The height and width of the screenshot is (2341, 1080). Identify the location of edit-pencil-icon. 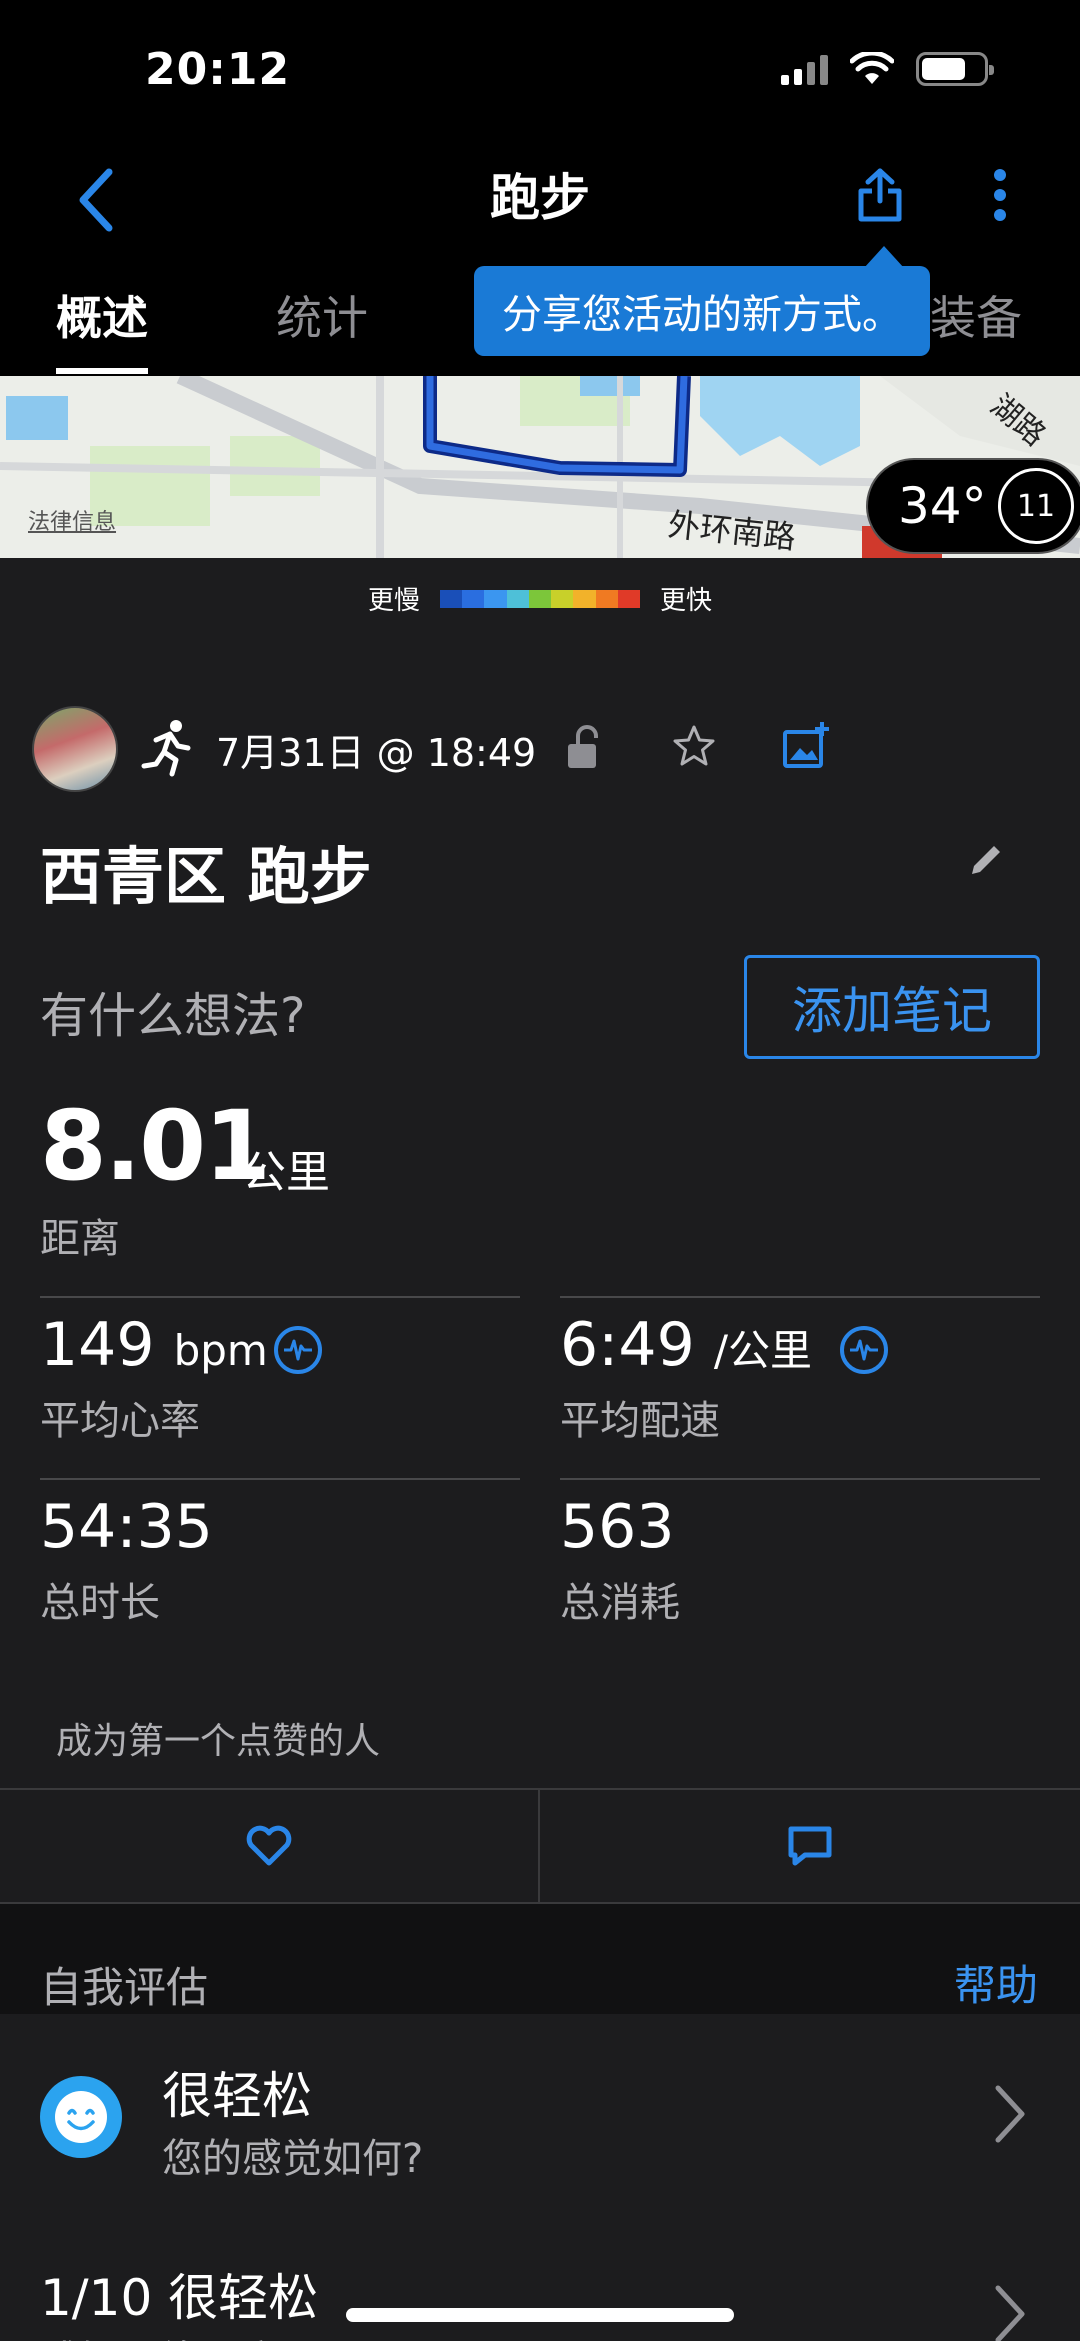
(986, 860).